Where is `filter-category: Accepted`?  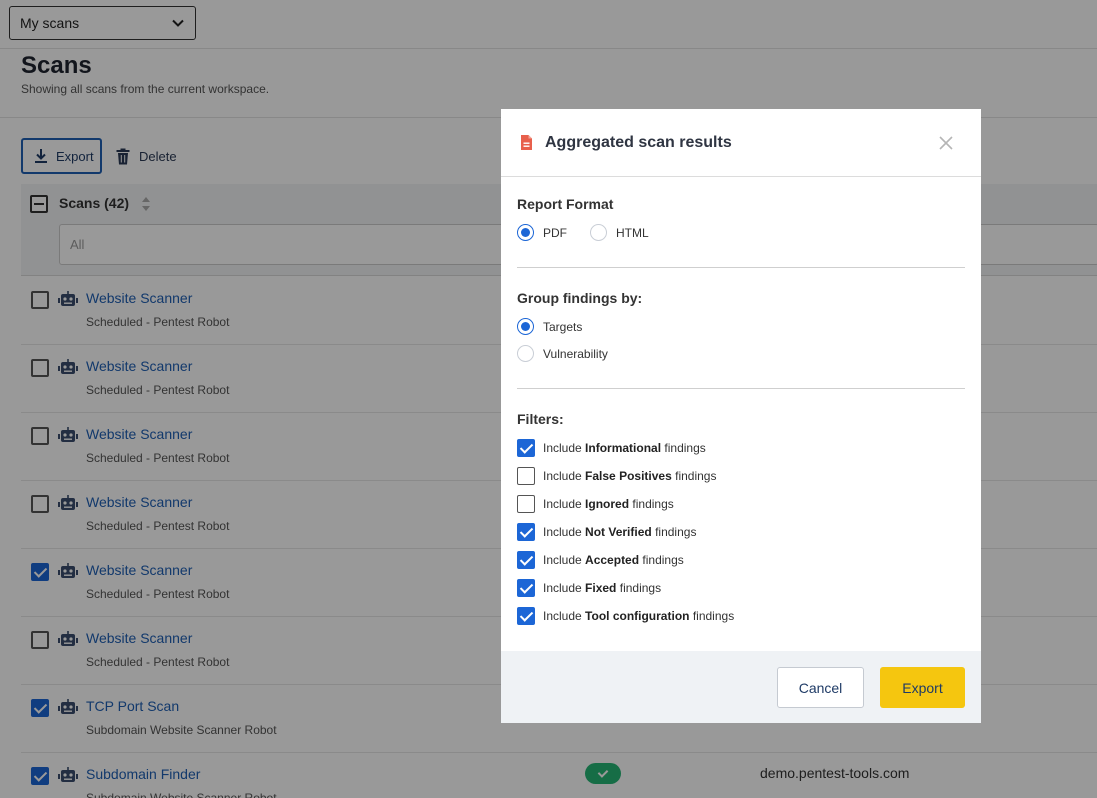
filter-category: Accepted is located at coordinates (612, 560).